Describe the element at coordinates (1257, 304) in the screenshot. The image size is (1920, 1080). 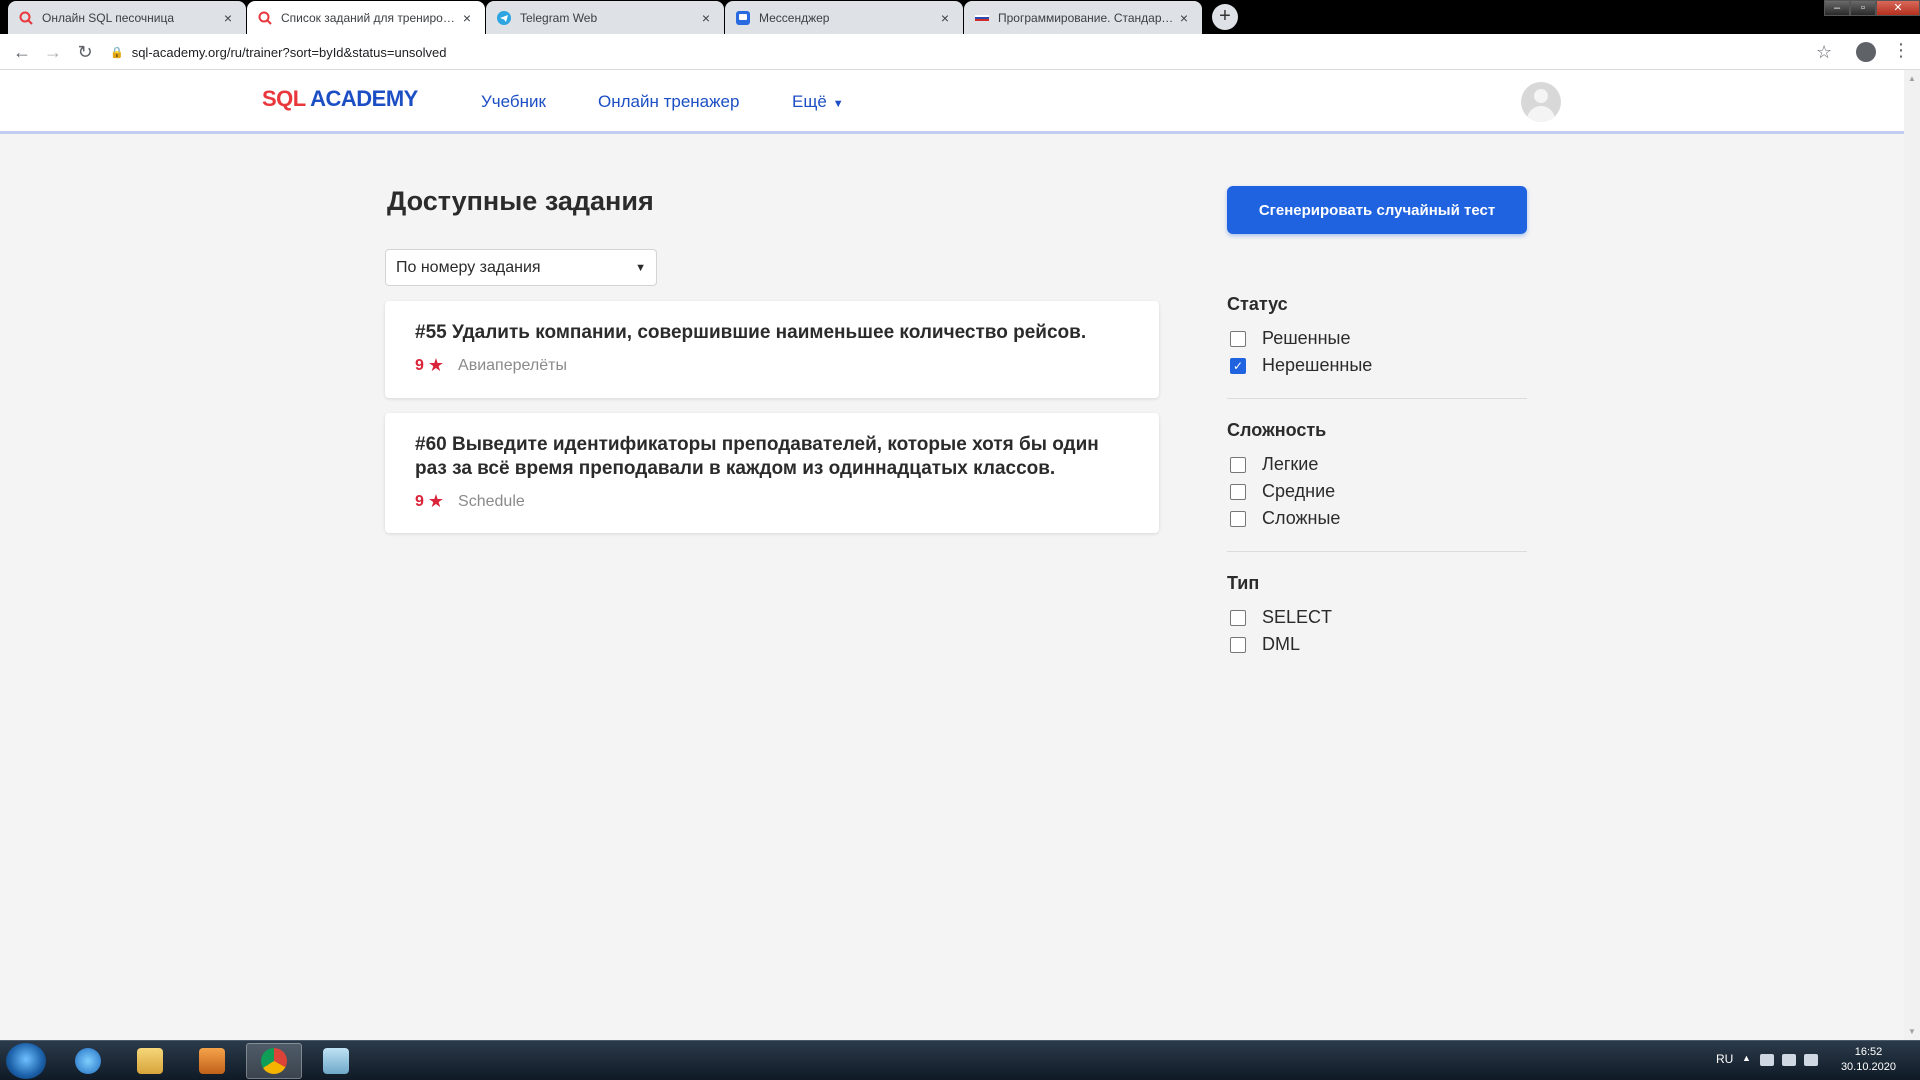
I see `filter-status-title: Статус` at that location.